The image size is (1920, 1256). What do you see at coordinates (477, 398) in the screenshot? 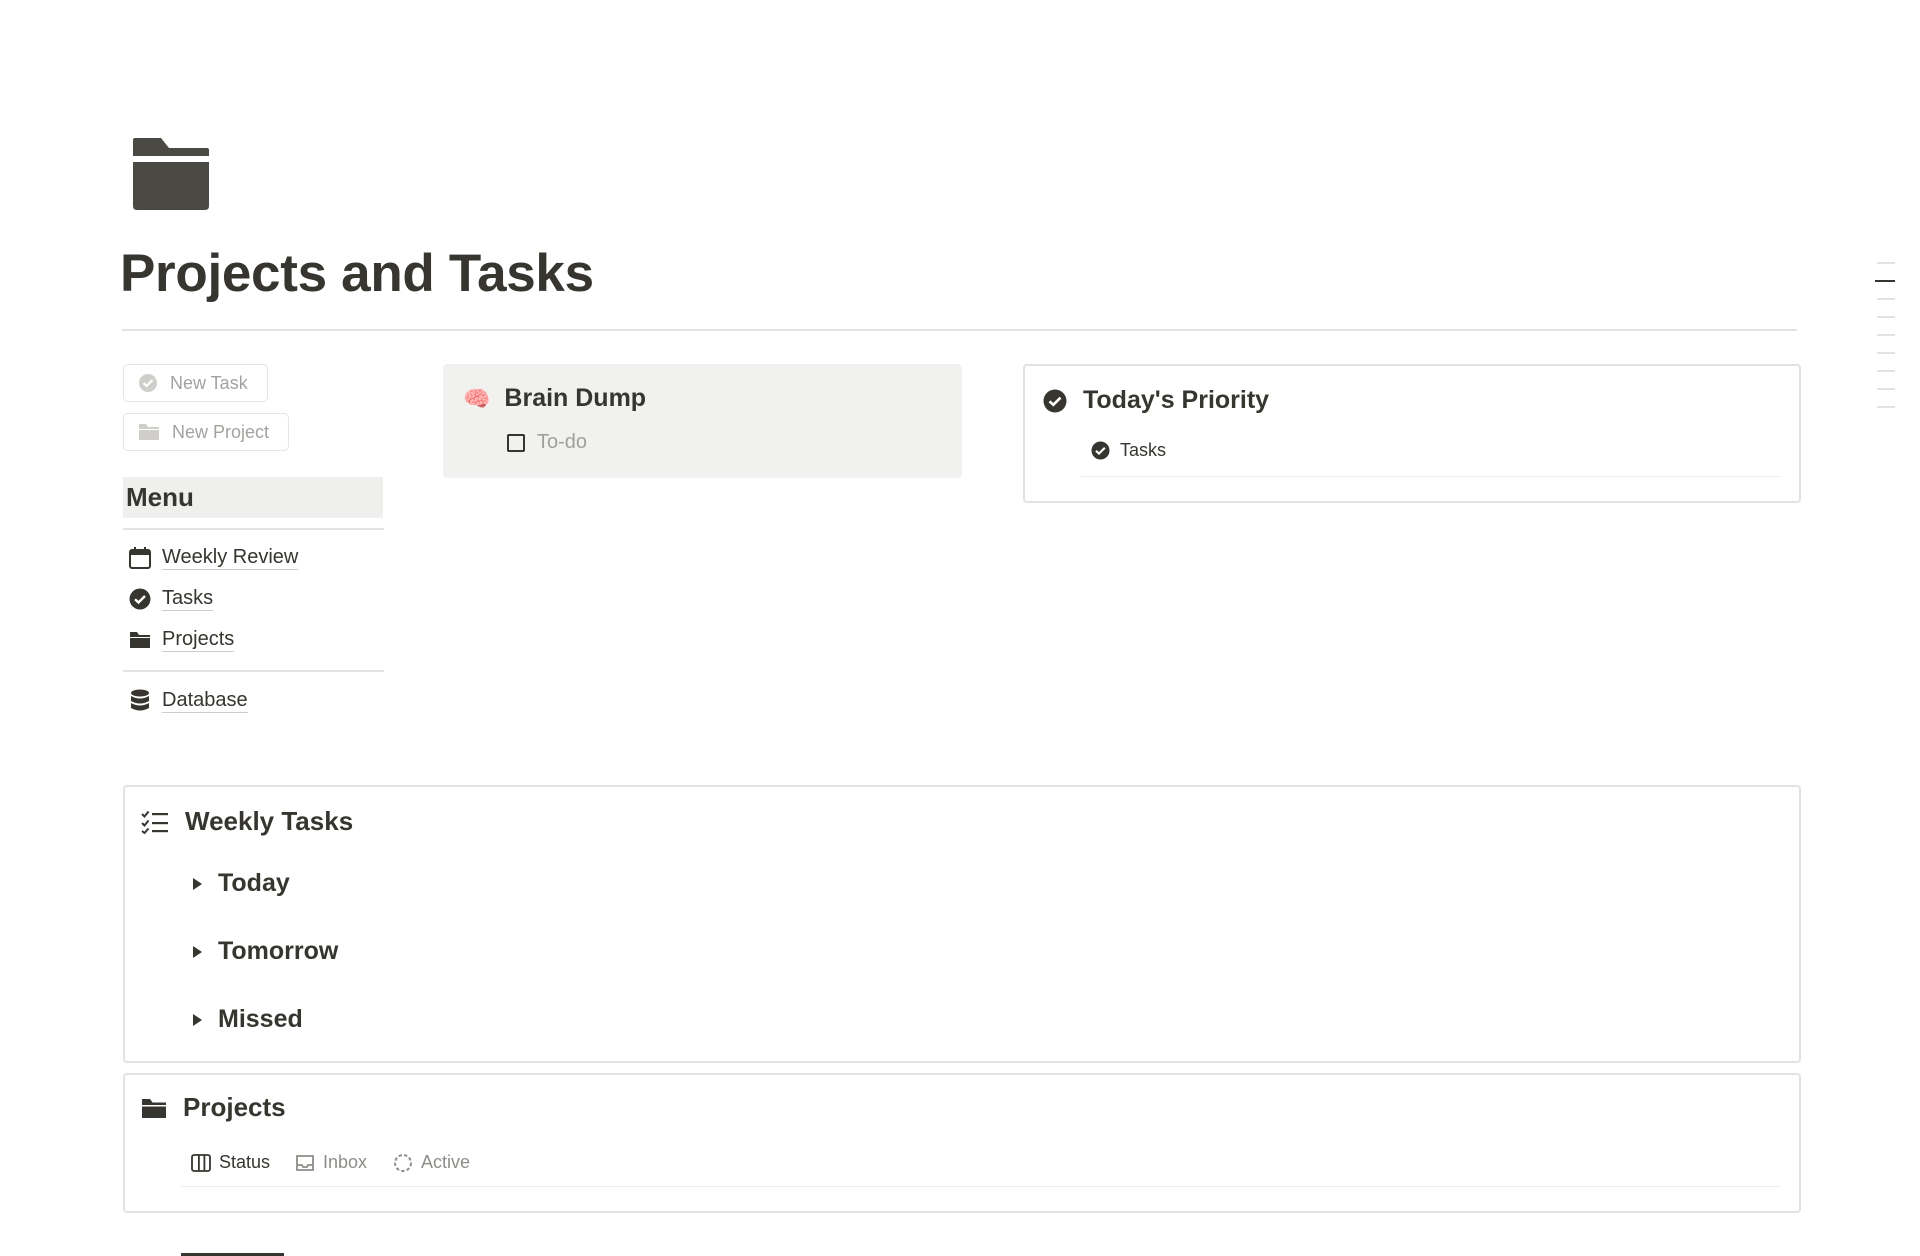
I see `brain-icon: 🧠` at bounding box center [477, 398].